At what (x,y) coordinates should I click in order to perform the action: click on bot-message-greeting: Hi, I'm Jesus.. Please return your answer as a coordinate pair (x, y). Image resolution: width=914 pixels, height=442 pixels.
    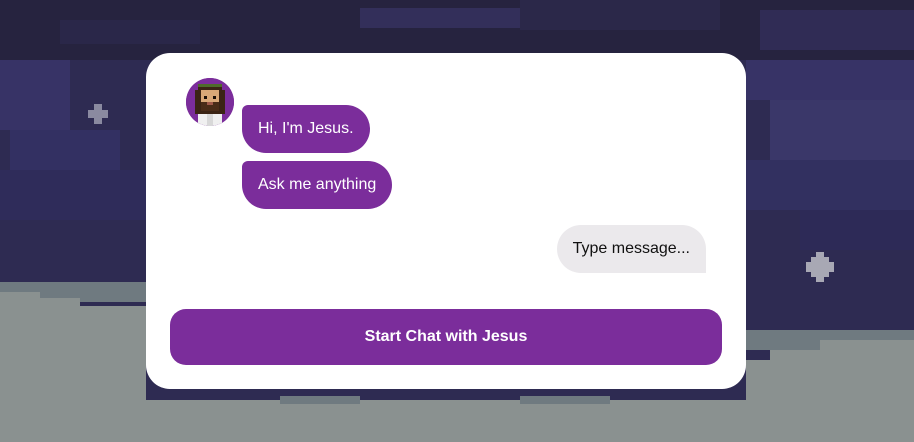
    Looking at the image, I should click on (306, 129).